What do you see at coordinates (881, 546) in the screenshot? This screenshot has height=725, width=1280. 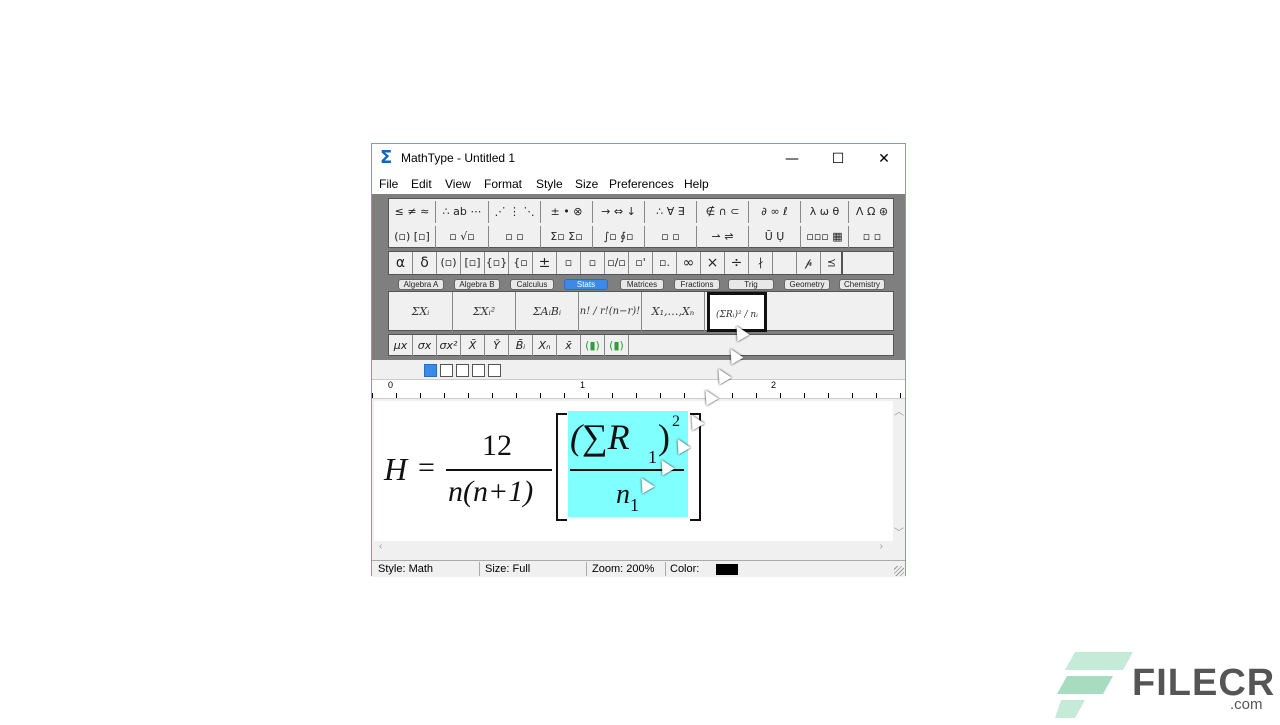 I see `scroll-right-icon: ›` at bounding box center [881, 546].